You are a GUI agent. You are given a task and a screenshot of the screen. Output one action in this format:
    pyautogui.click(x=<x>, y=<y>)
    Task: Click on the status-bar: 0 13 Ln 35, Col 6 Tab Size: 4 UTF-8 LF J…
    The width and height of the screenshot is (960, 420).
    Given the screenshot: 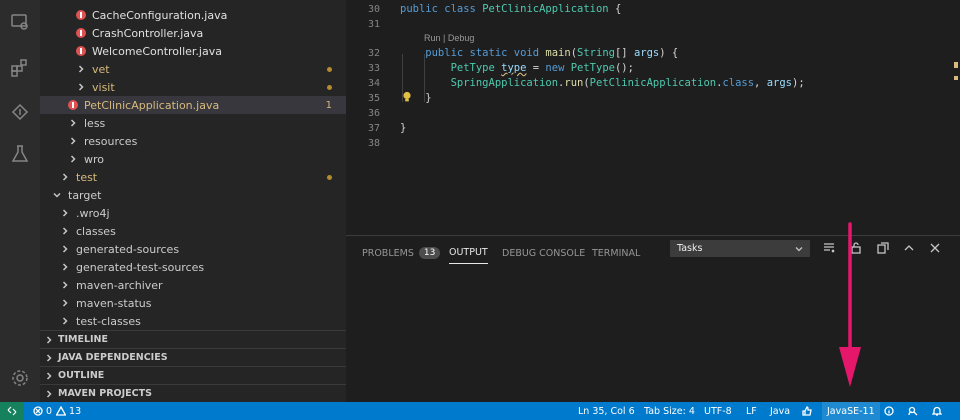 What is the action you would take?
    pyautogui.click(x=480, y=411)
    